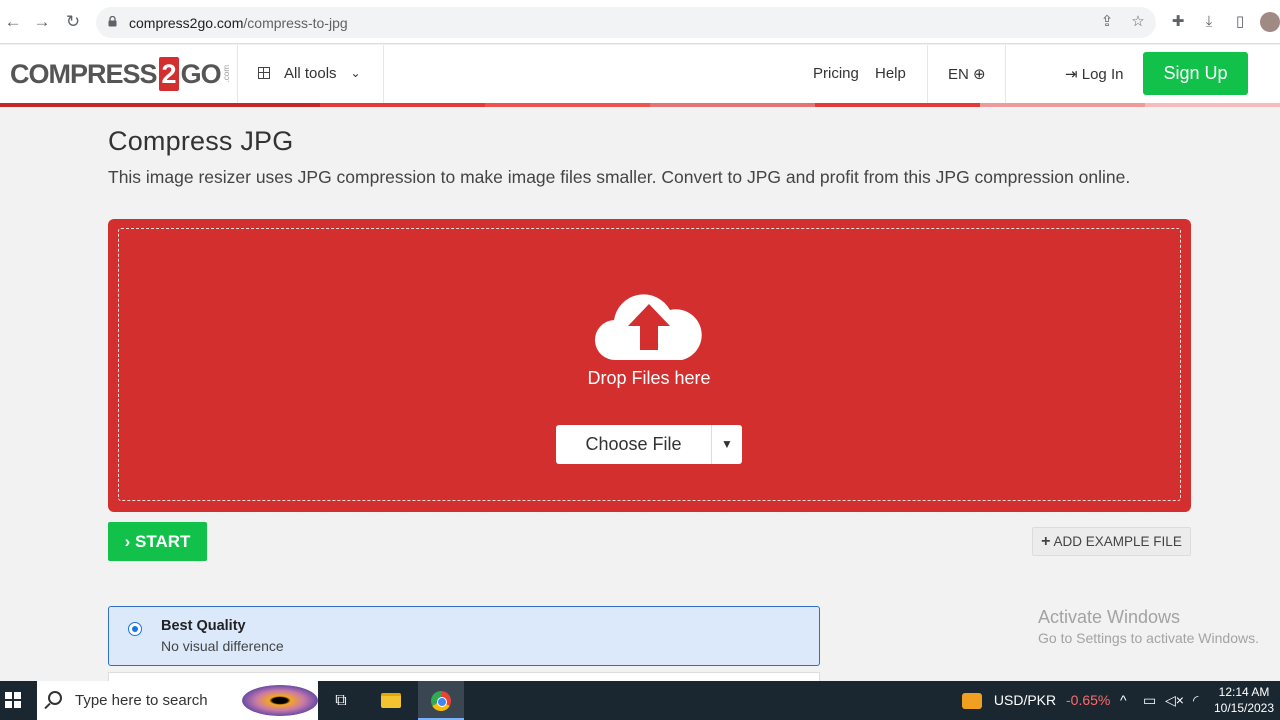 The width and height of the screenshot is (1280, 720). I want to click on logo-text-compress: COMPRESS, so click(84, 73).